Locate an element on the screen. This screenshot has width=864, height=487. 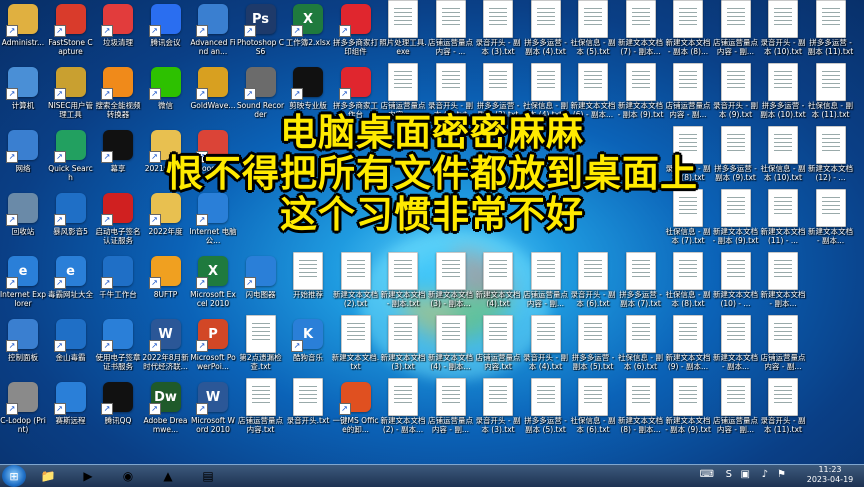
desktop-icon: ↗ 微信 is located at coordinates (166, 96).